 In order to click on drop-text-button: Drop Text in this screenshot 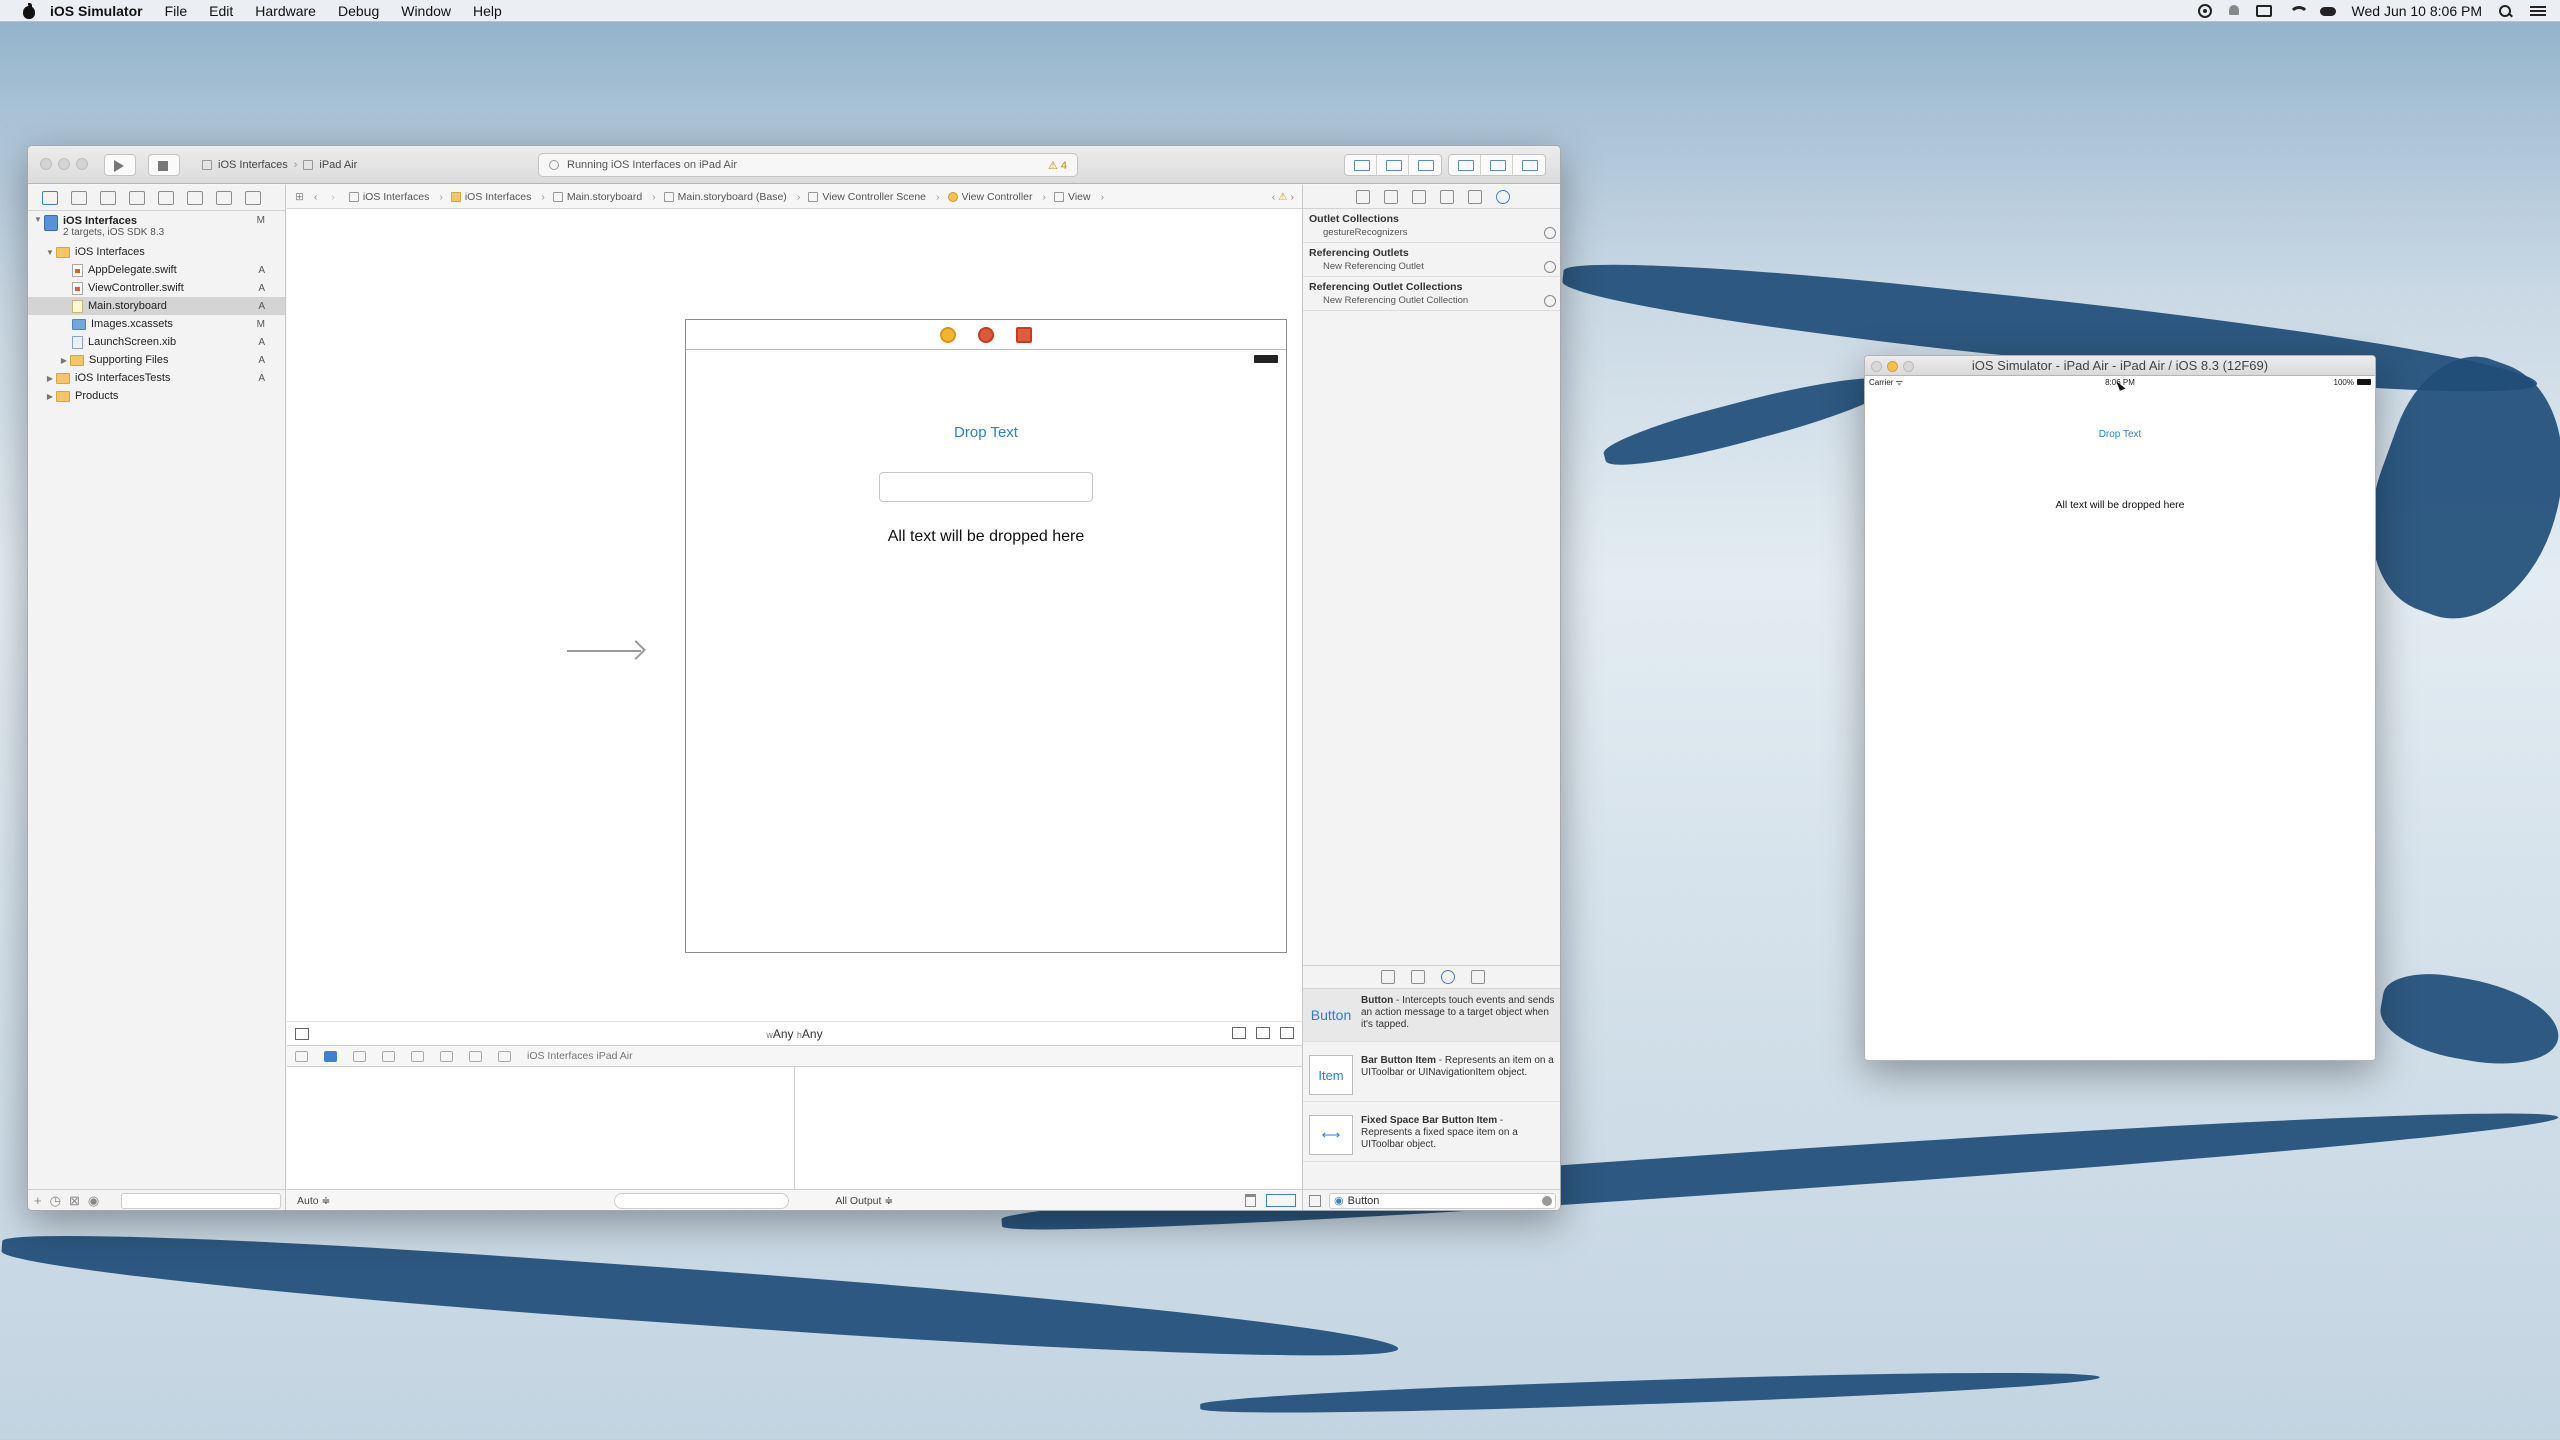, I will do `click(2120, 434)`.